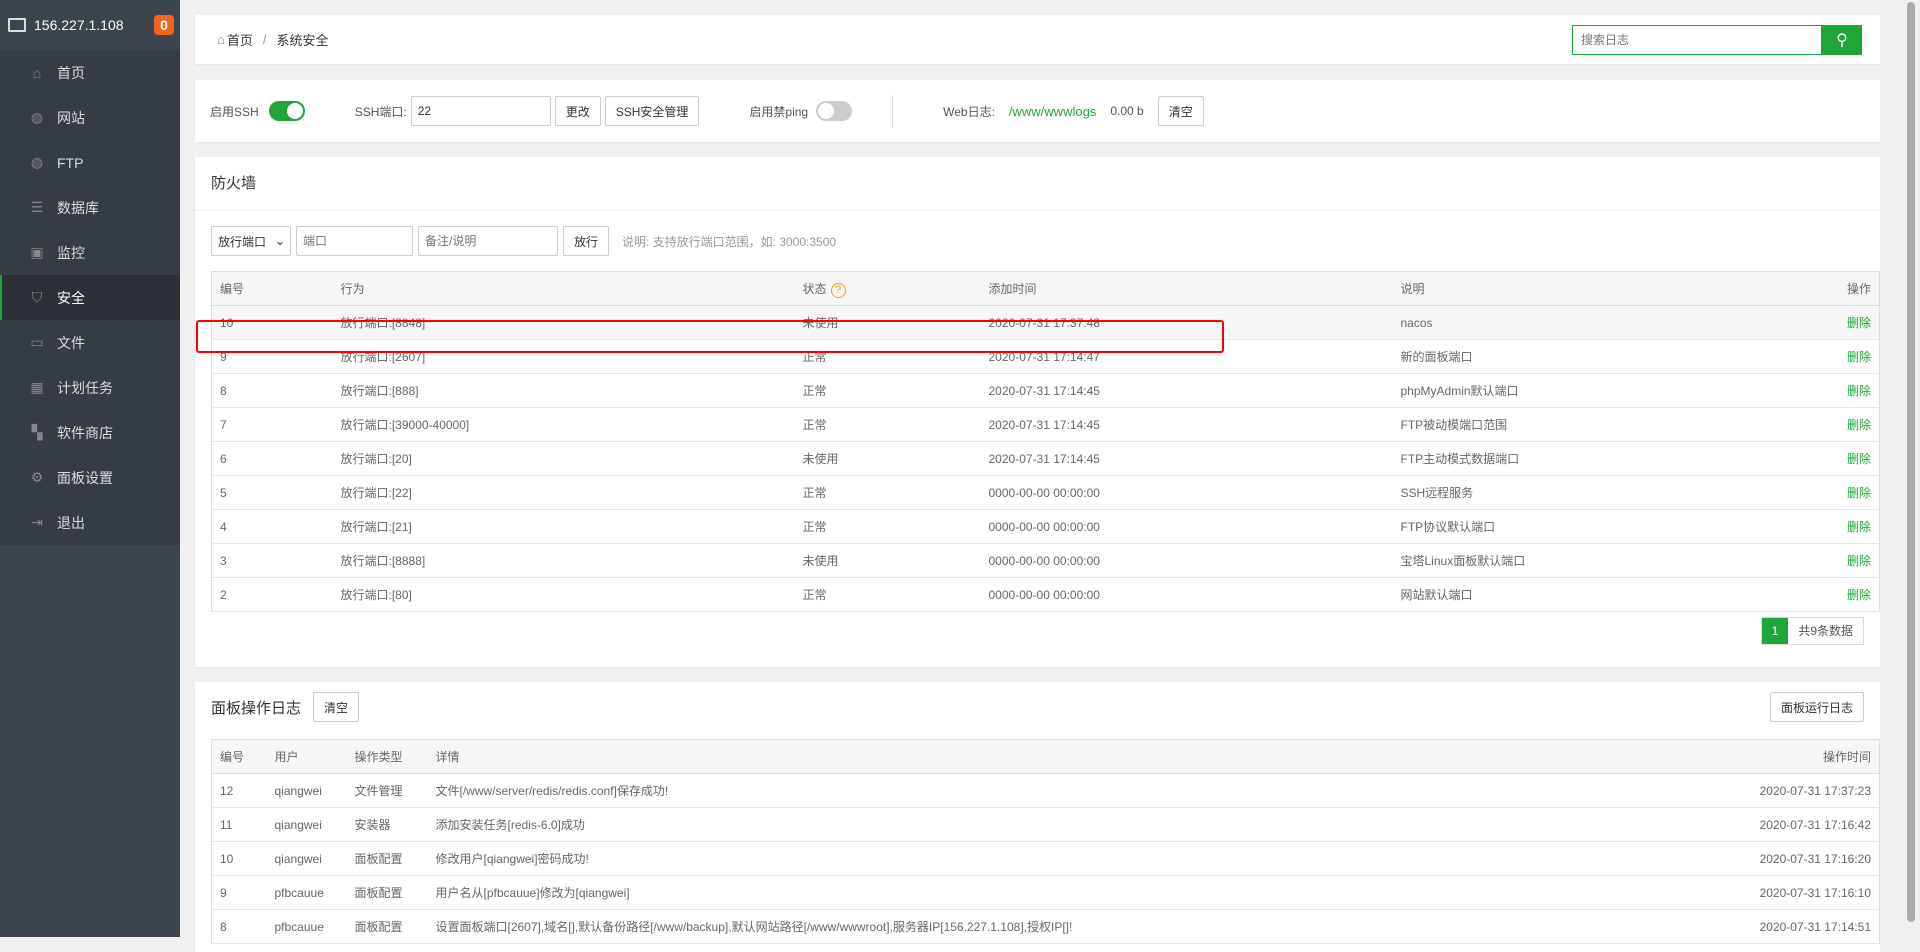 This screenshot has height=952, width=1920. What do you see at coordinates (1842, 40) in the screenshot?
I see `search-button: ⚲` at bounding box center [1842, 40].